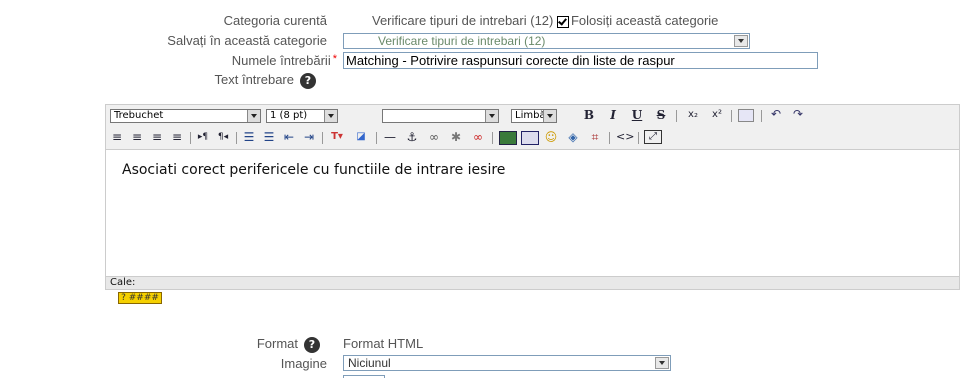  Describe the element at coordinates (551, 137) in the screenshot. I see `smiley-icon: ☺` at that location.